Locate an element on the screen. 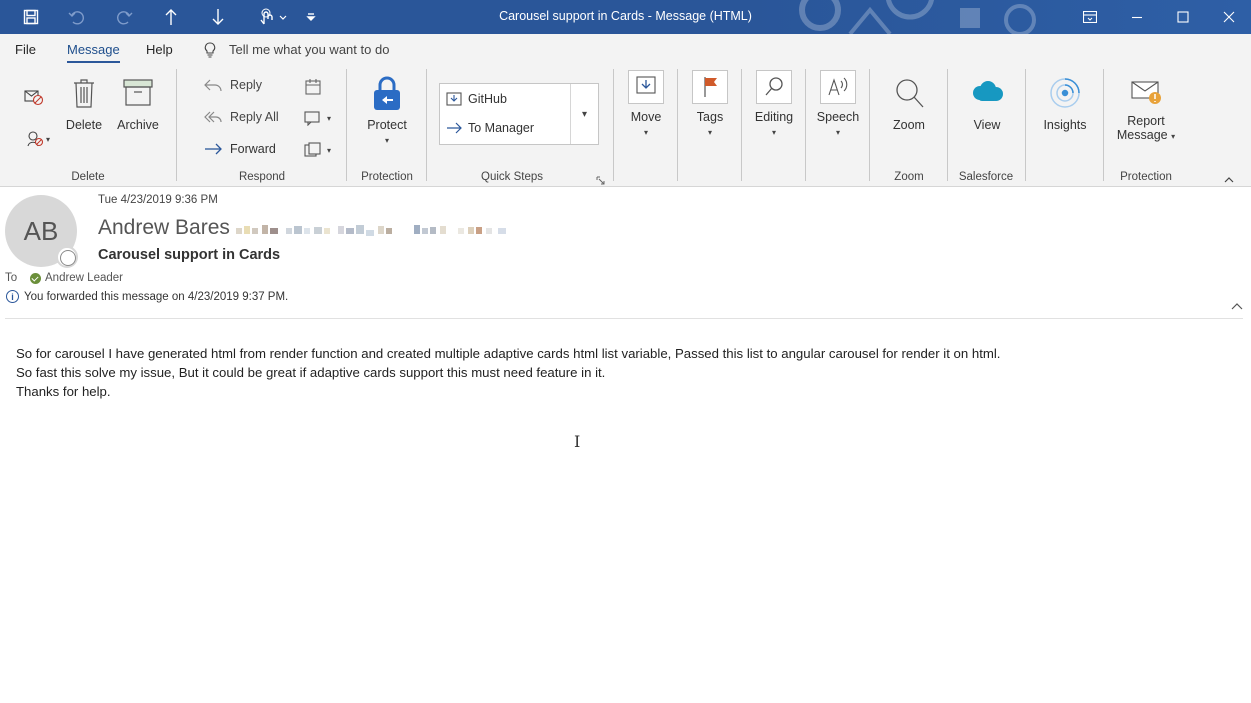 The image size is (1251, 703). salesforce-cloud-icon is located at coordinates (988, 91).